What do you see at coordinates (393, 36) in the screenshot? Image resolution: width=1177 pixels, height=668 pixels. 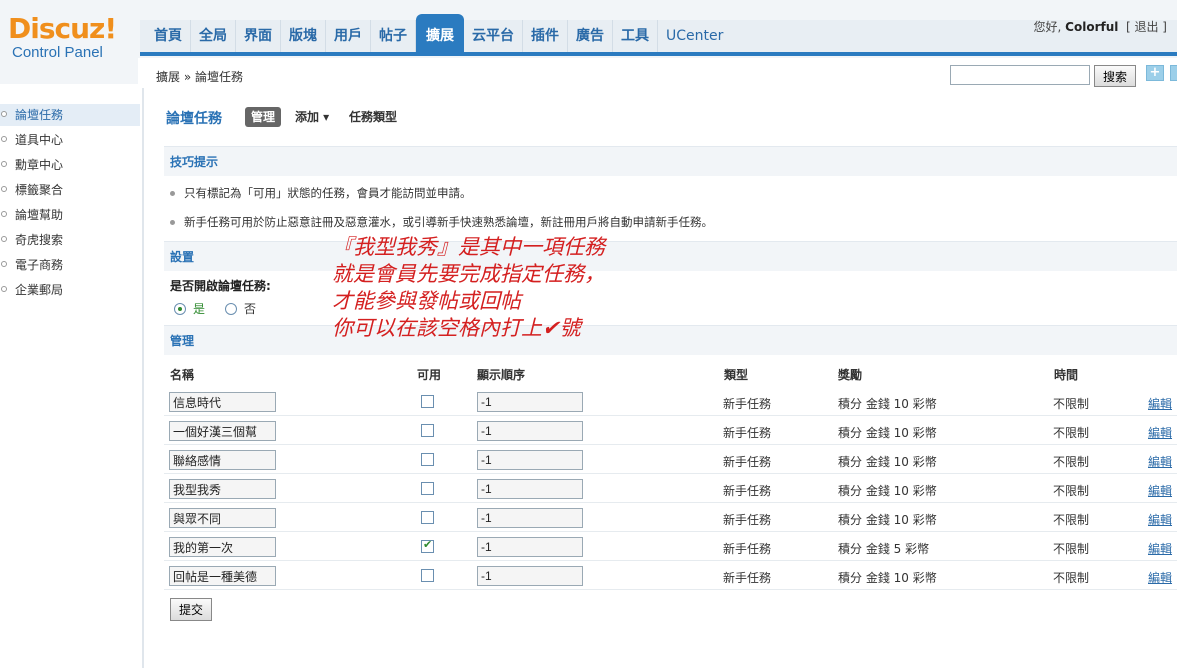 I see `nav-item-posts: 帖子` at bounding box center [393, 36].